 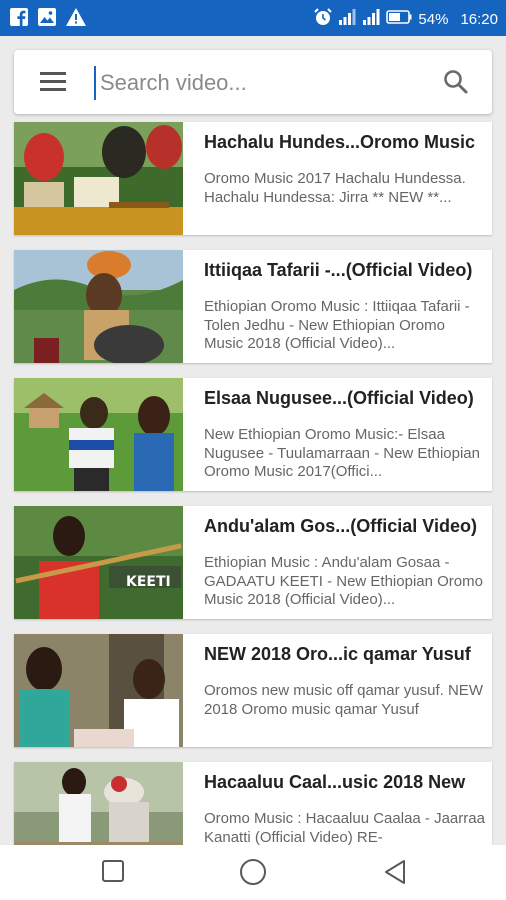 I want to click on recents-icon, so click(x=113, y=873).